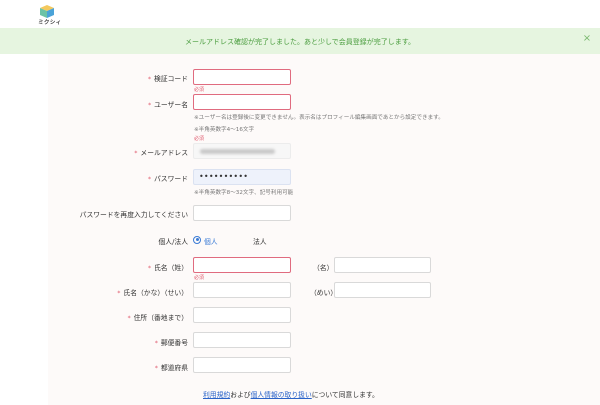 The image size is (600, 405). Describe the element at coordinates (242, 77) in the screenshot. I see `verification-code-input` at that location.